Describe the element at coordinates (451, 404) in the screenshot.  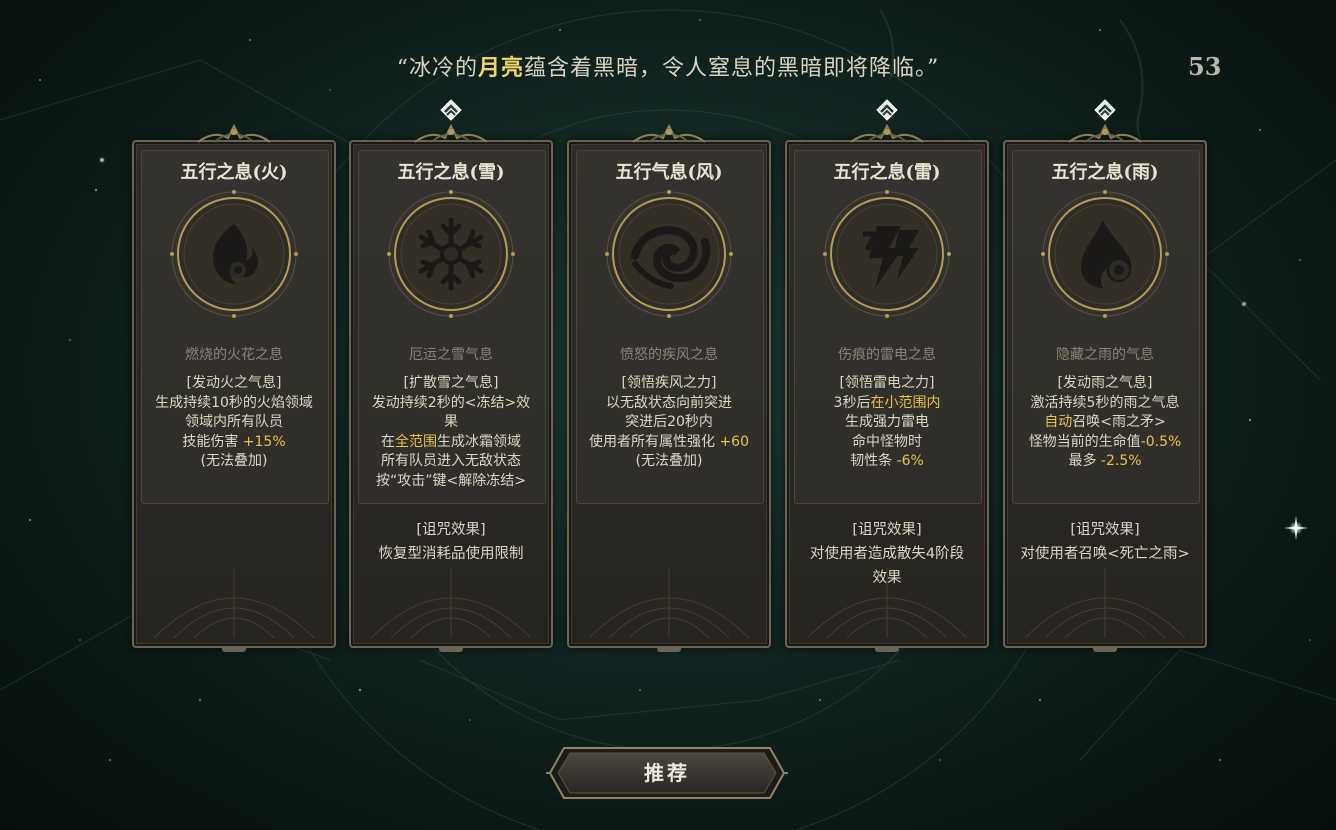
I see `description-line: 发动持续2秒的<冻结>效` at that location.